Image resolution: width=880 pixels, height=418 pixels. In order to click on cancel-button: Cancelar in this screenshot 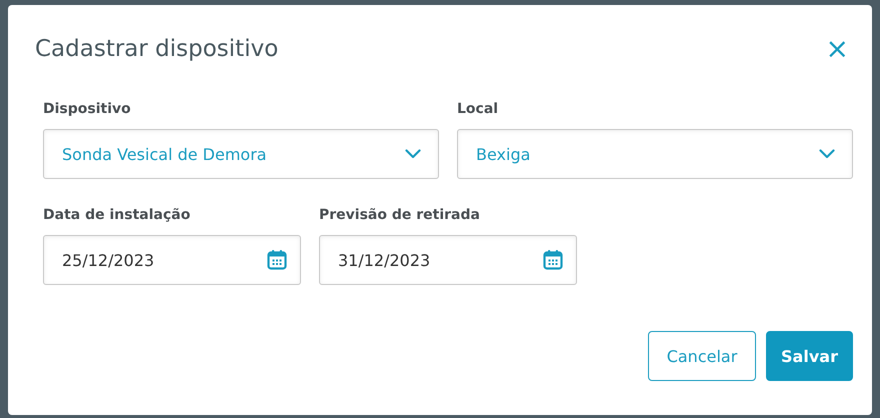, I will do `click(702, 356)`.